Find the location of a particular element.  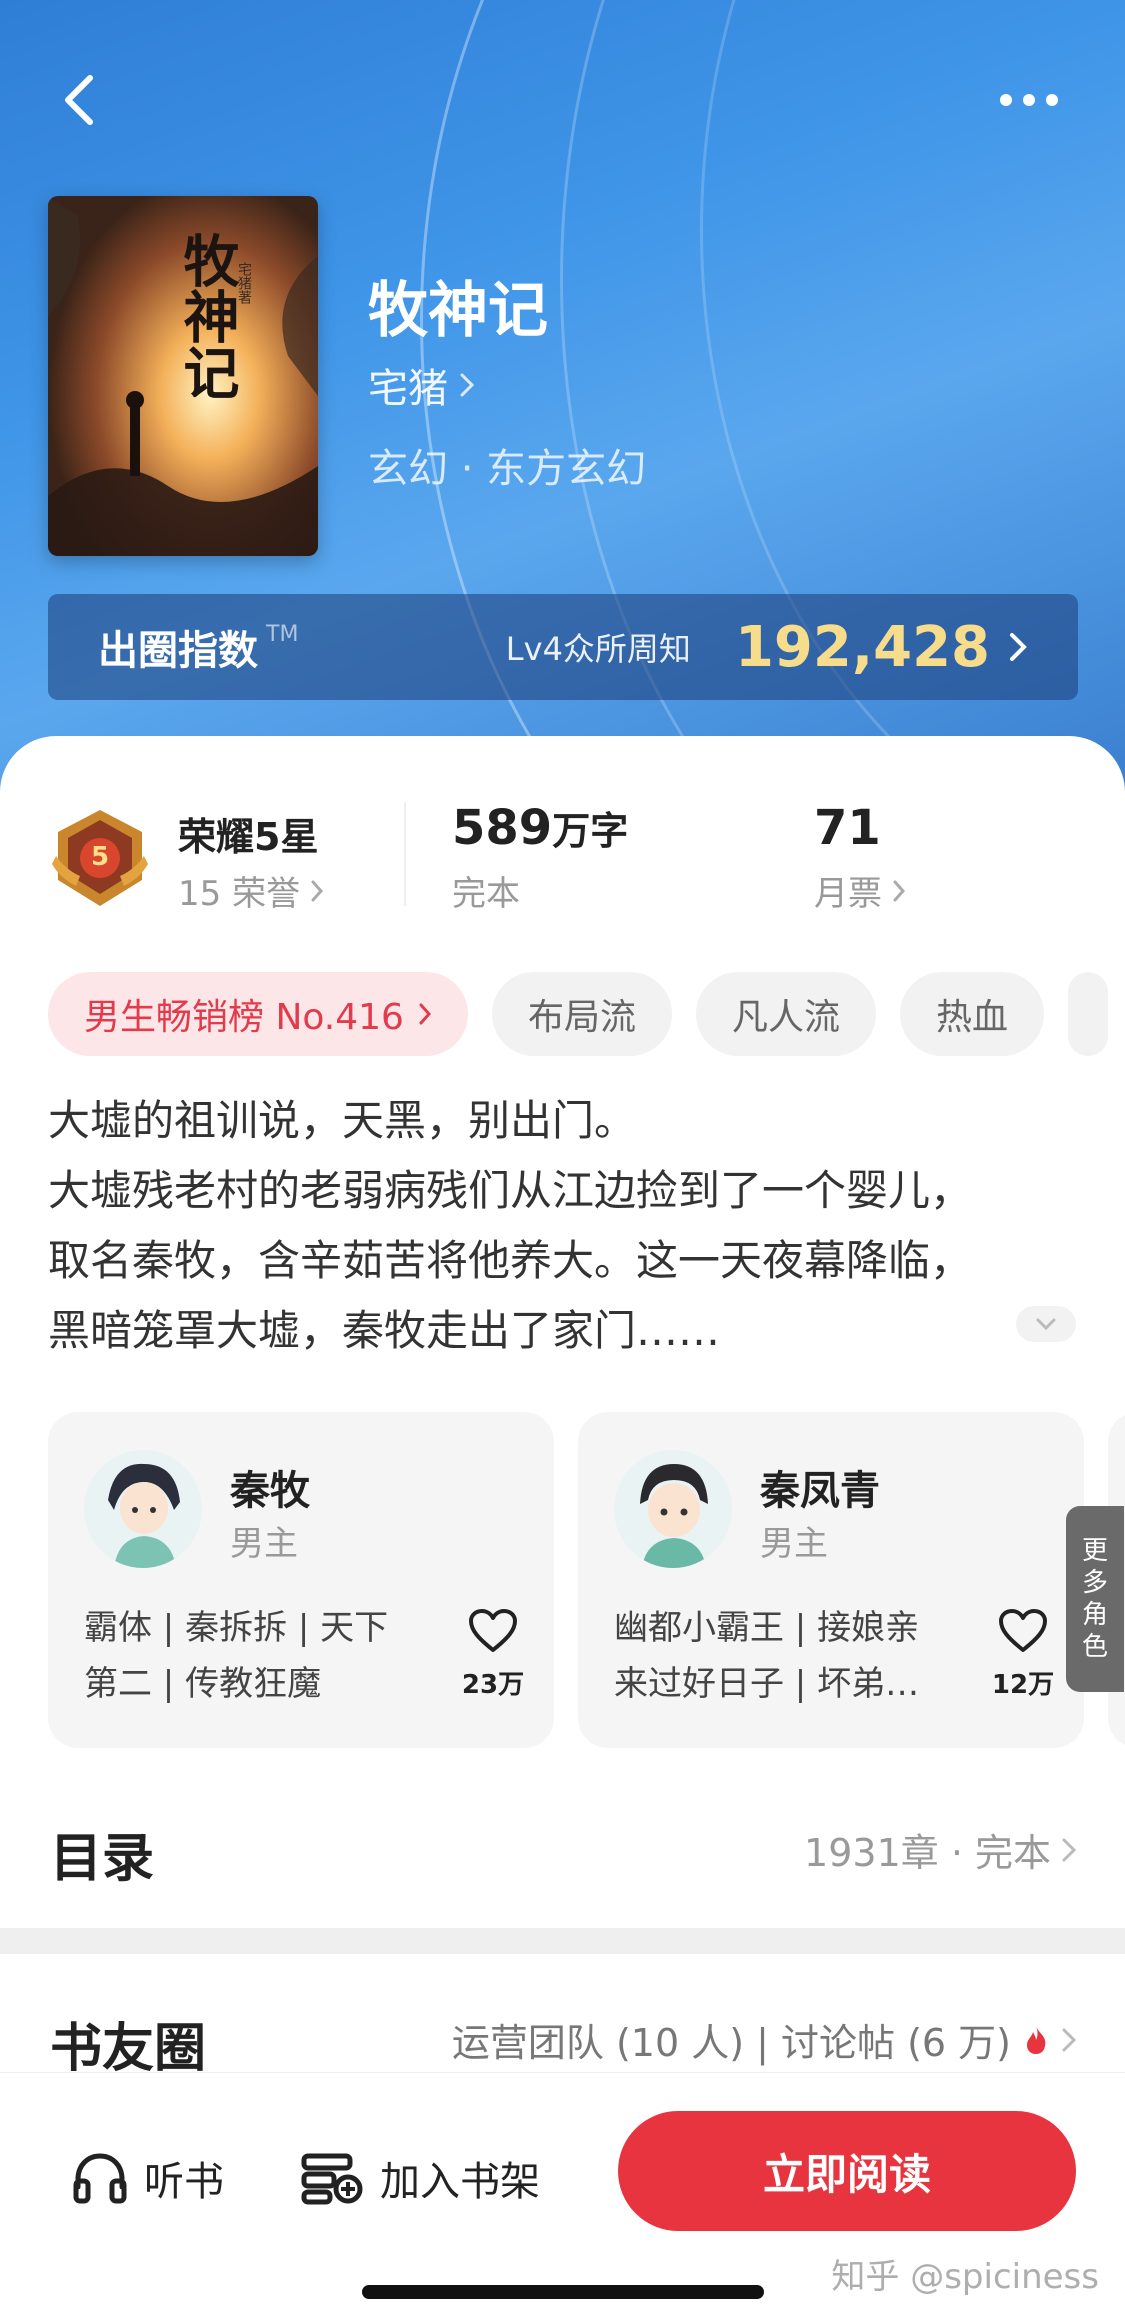

like-button: 12万 is located at coordinates (1023, 1654).